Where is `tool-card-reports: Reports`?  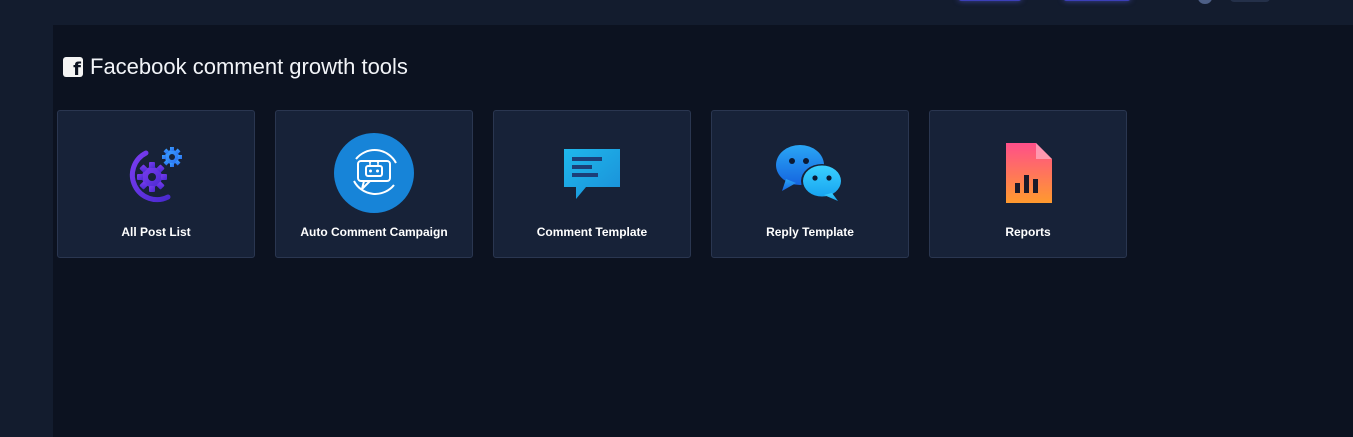
tool-card-reports: Reports is located at coordinates (1028, 184).